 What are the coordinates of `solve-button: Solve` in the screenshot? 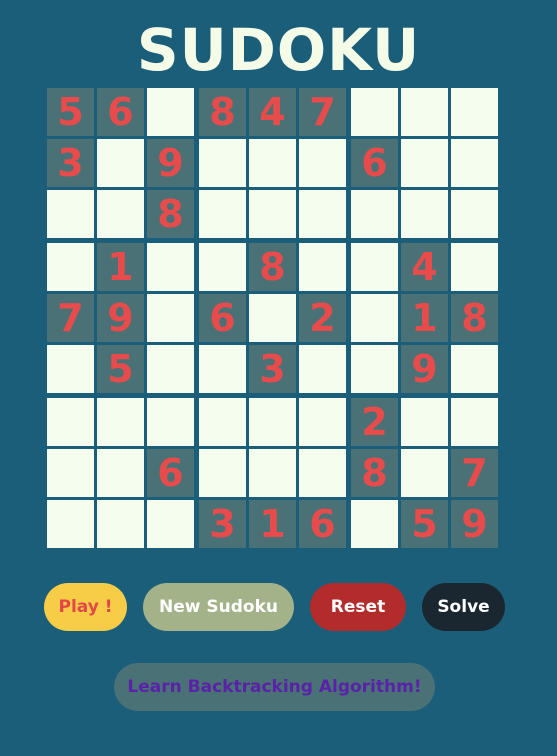 It's located at (463, 607).